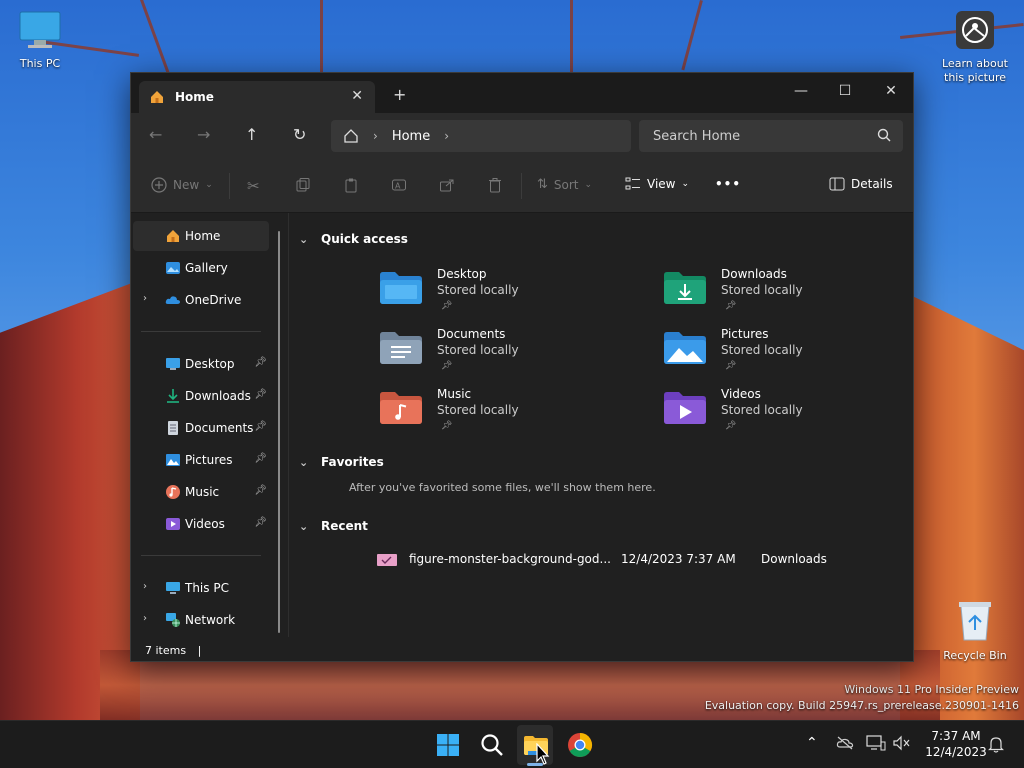  I want to click on sort-icon: ⇅, so click(542, 184).